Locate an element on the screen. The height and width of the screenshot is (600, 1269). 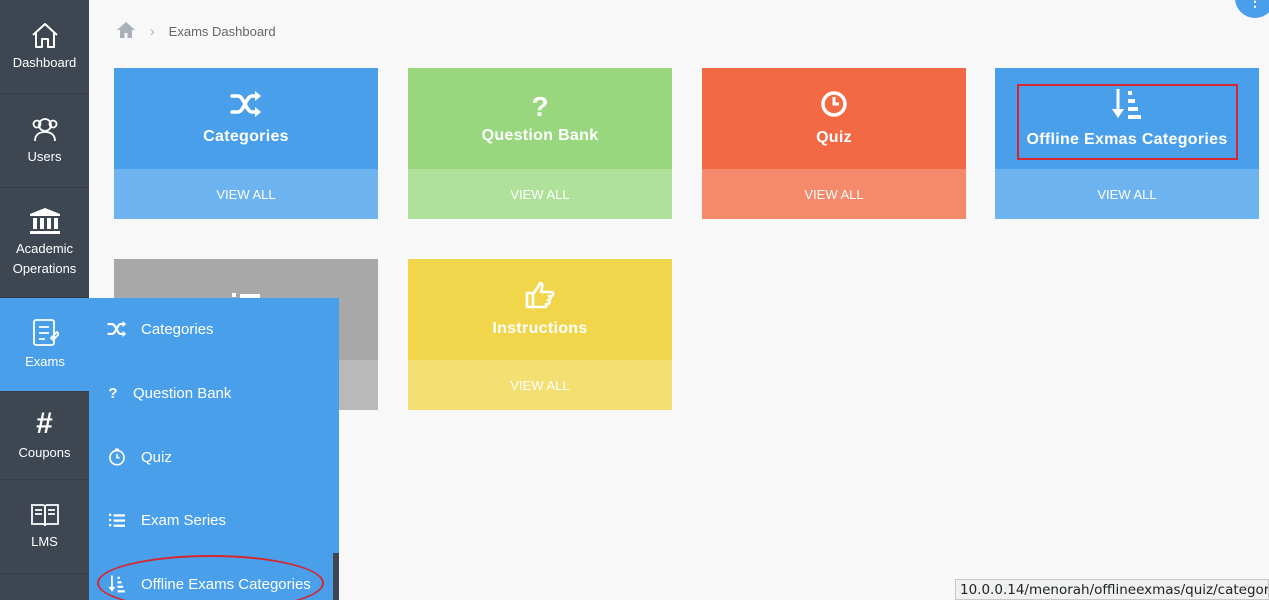
ordered-list-icon is located at coordinates (117, 520).